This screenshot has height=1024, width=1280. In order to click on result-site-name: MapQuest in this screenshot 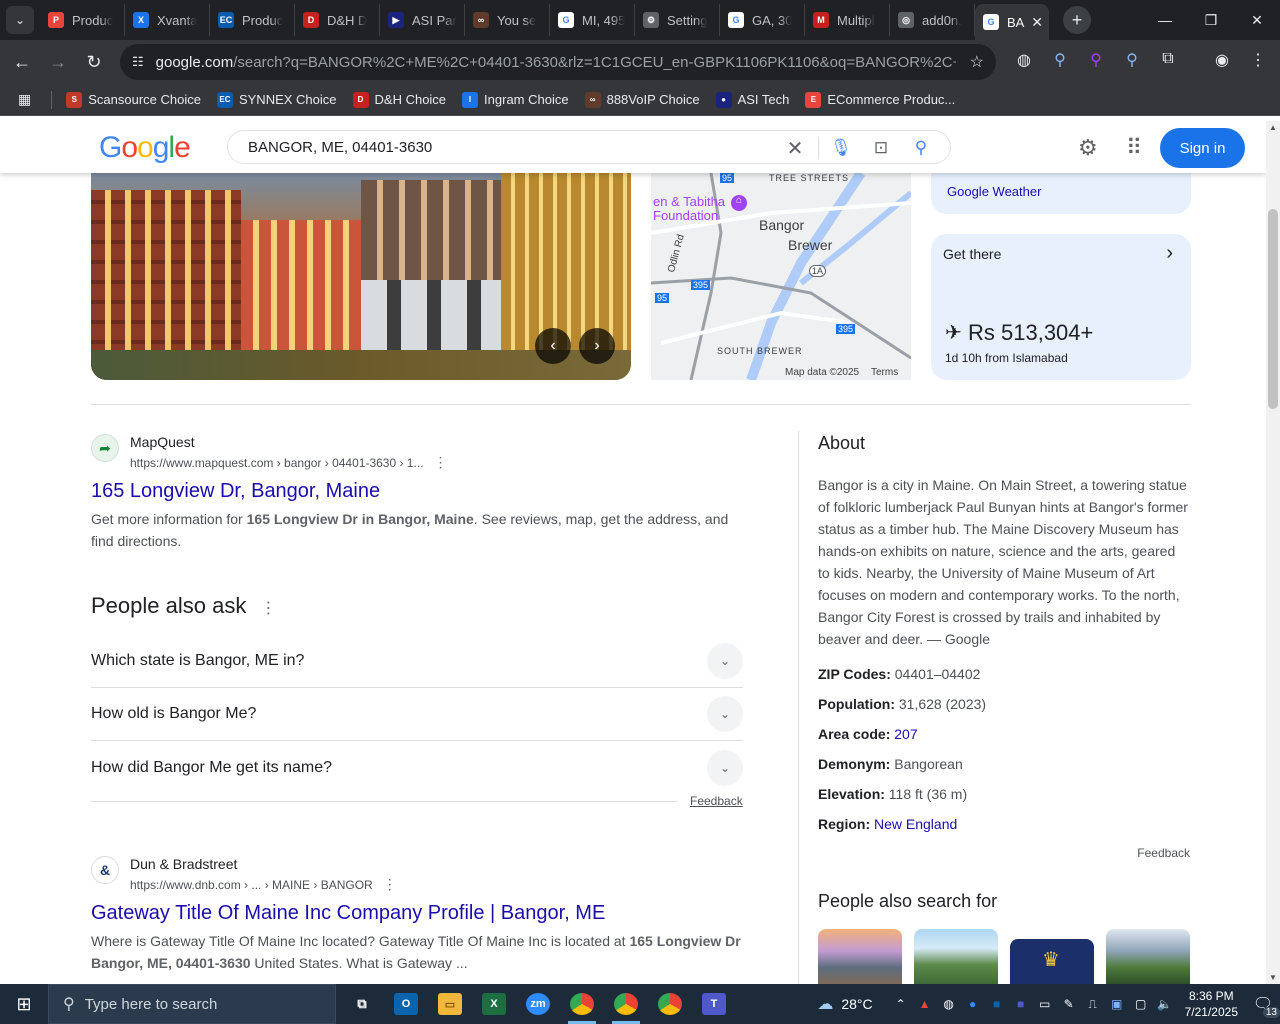, I will do `click(162, 442)`.